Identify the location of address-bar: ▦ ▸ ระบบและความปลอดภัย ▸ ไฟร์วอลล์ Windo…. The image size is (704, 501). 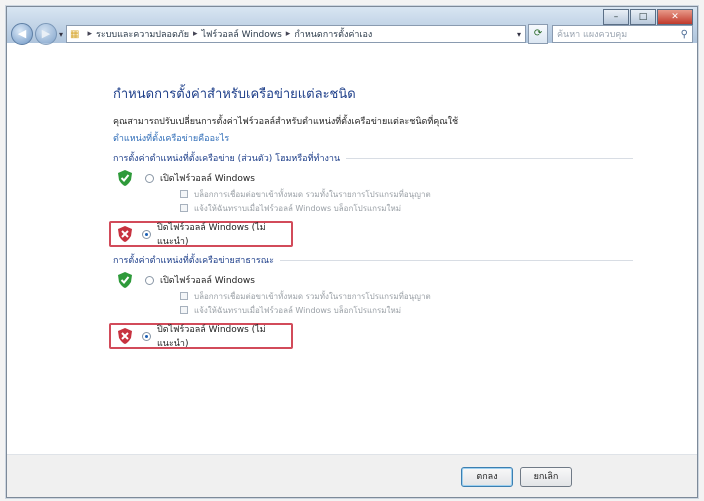
(296, 34).